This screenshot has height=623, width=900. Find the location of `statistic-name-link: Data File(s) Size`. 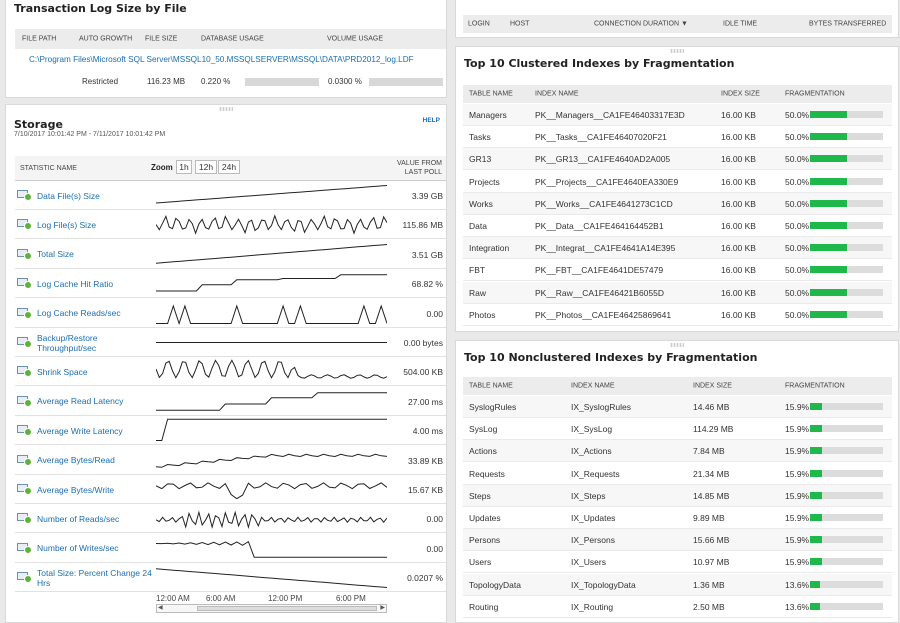

statistic-name-link: Data File(s) Size is located at coordinates (96, 195).